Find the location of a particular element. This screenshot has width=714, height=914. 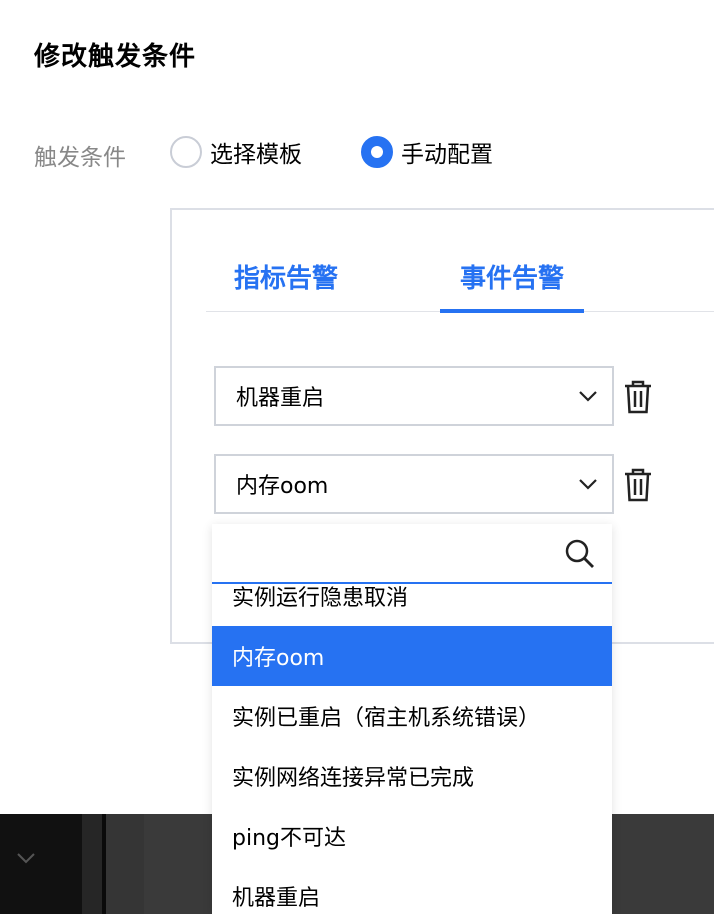

dropdown-option-selected: 内存oom is located at coordinates (412, 656).